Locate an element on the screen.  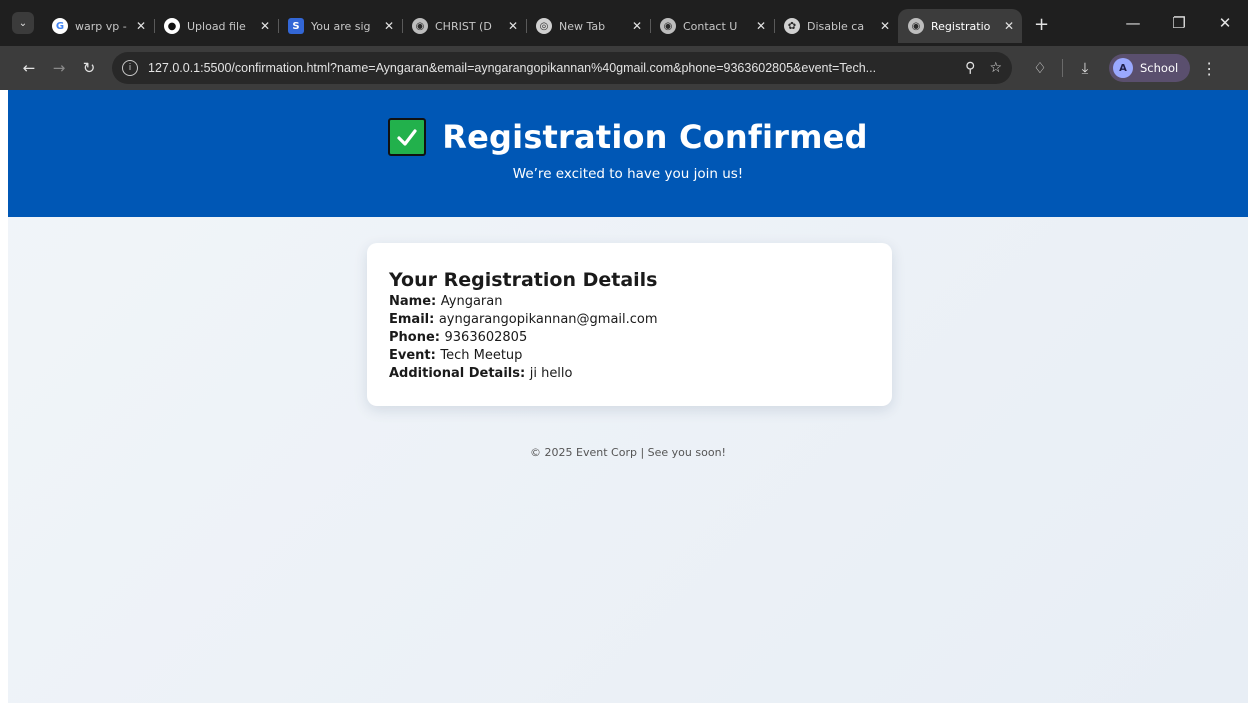
tab-disable-ca: ✿ Disable ca ✕ is located at coordinates (836, 26).